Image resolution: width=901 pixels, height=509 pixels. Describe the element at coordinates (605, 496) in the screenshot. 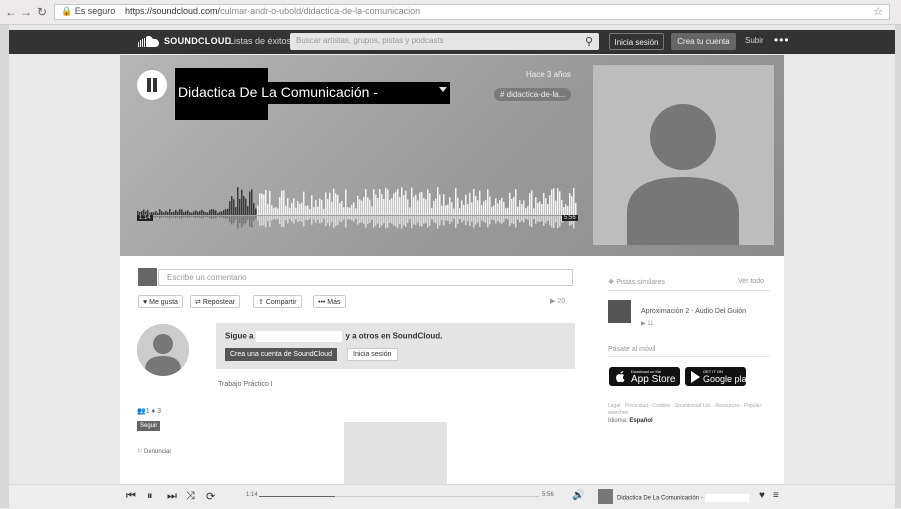

I see `player-artwork` at that location.